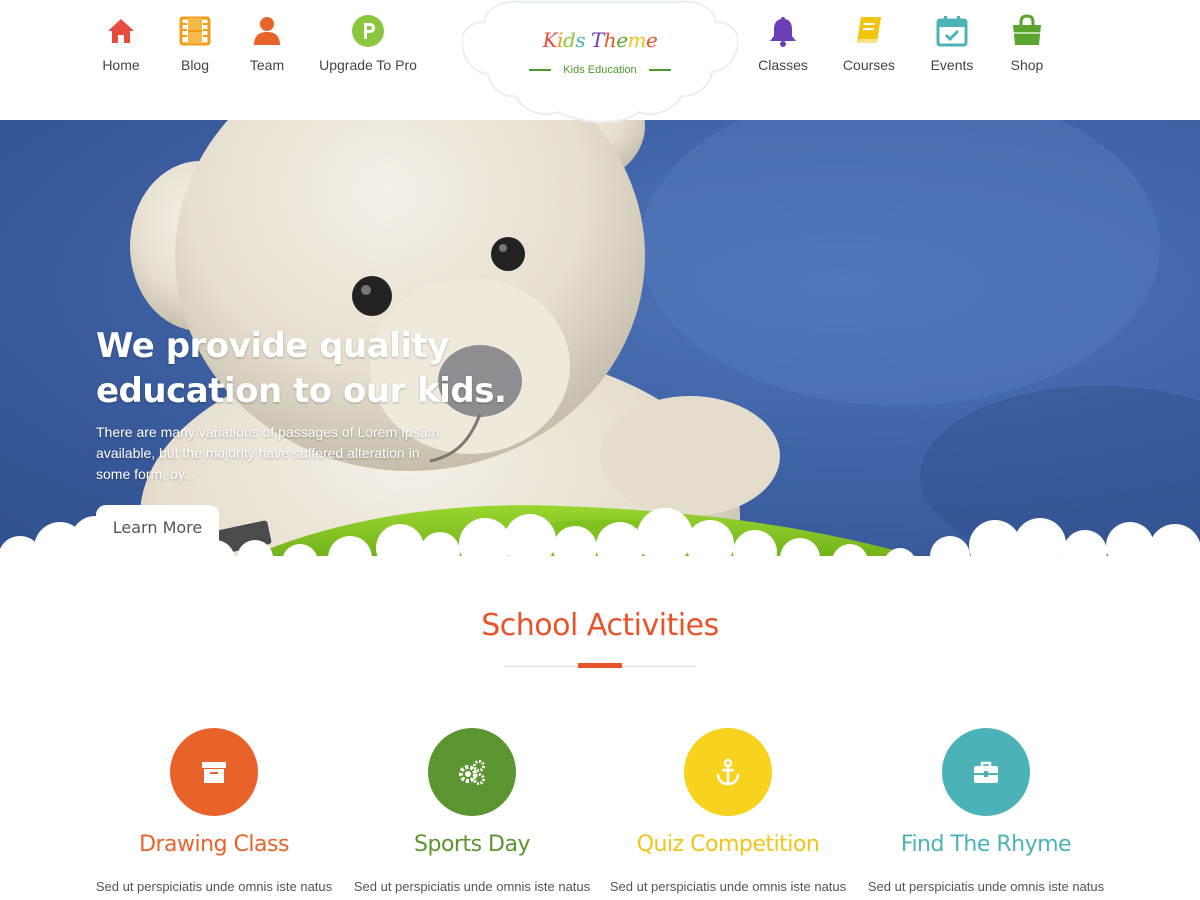 The width and height of the screenshot is (1200, 900). Describe the element at coordinates (637, 40) in the screenshot. I see `logo-letter: m` at that location.